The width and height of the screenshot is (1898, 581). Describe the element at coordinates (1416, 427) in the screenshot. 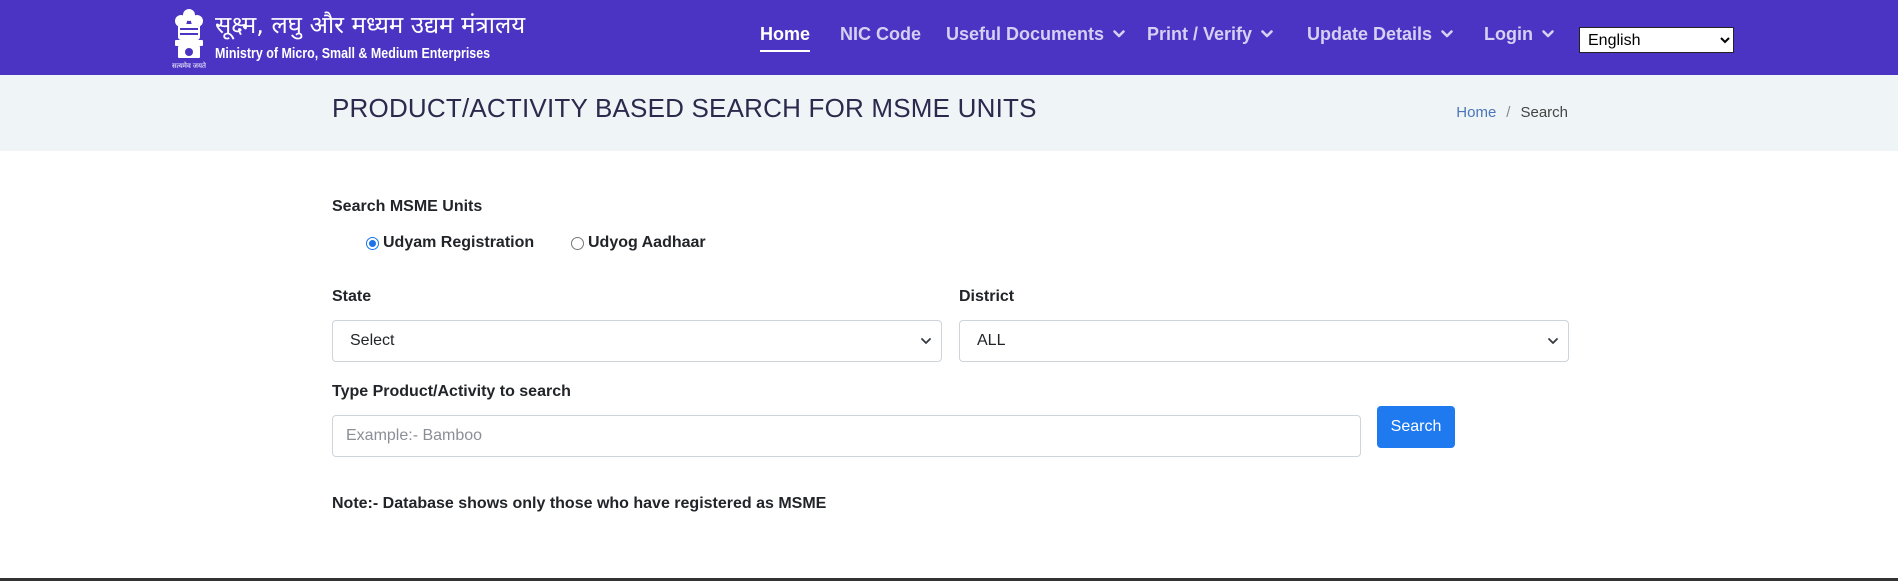

I see `search-button: Search` at that location.